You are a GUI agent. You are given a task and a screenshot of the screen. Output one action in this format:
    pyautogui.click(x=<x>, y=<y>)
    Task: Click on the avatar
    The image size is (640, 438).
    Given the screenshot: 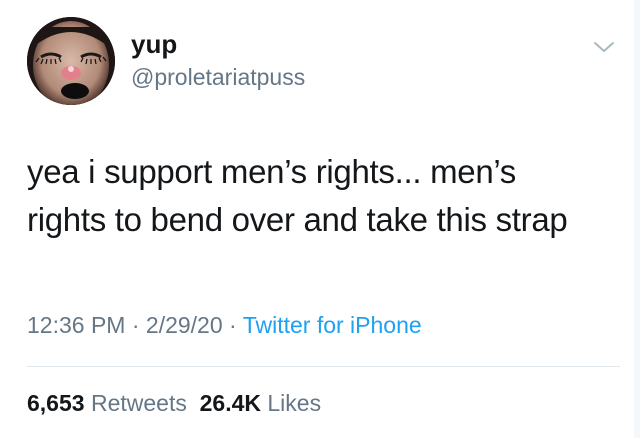 What is the action you would take?
    pyautogui.click(x=71, y=61)
    